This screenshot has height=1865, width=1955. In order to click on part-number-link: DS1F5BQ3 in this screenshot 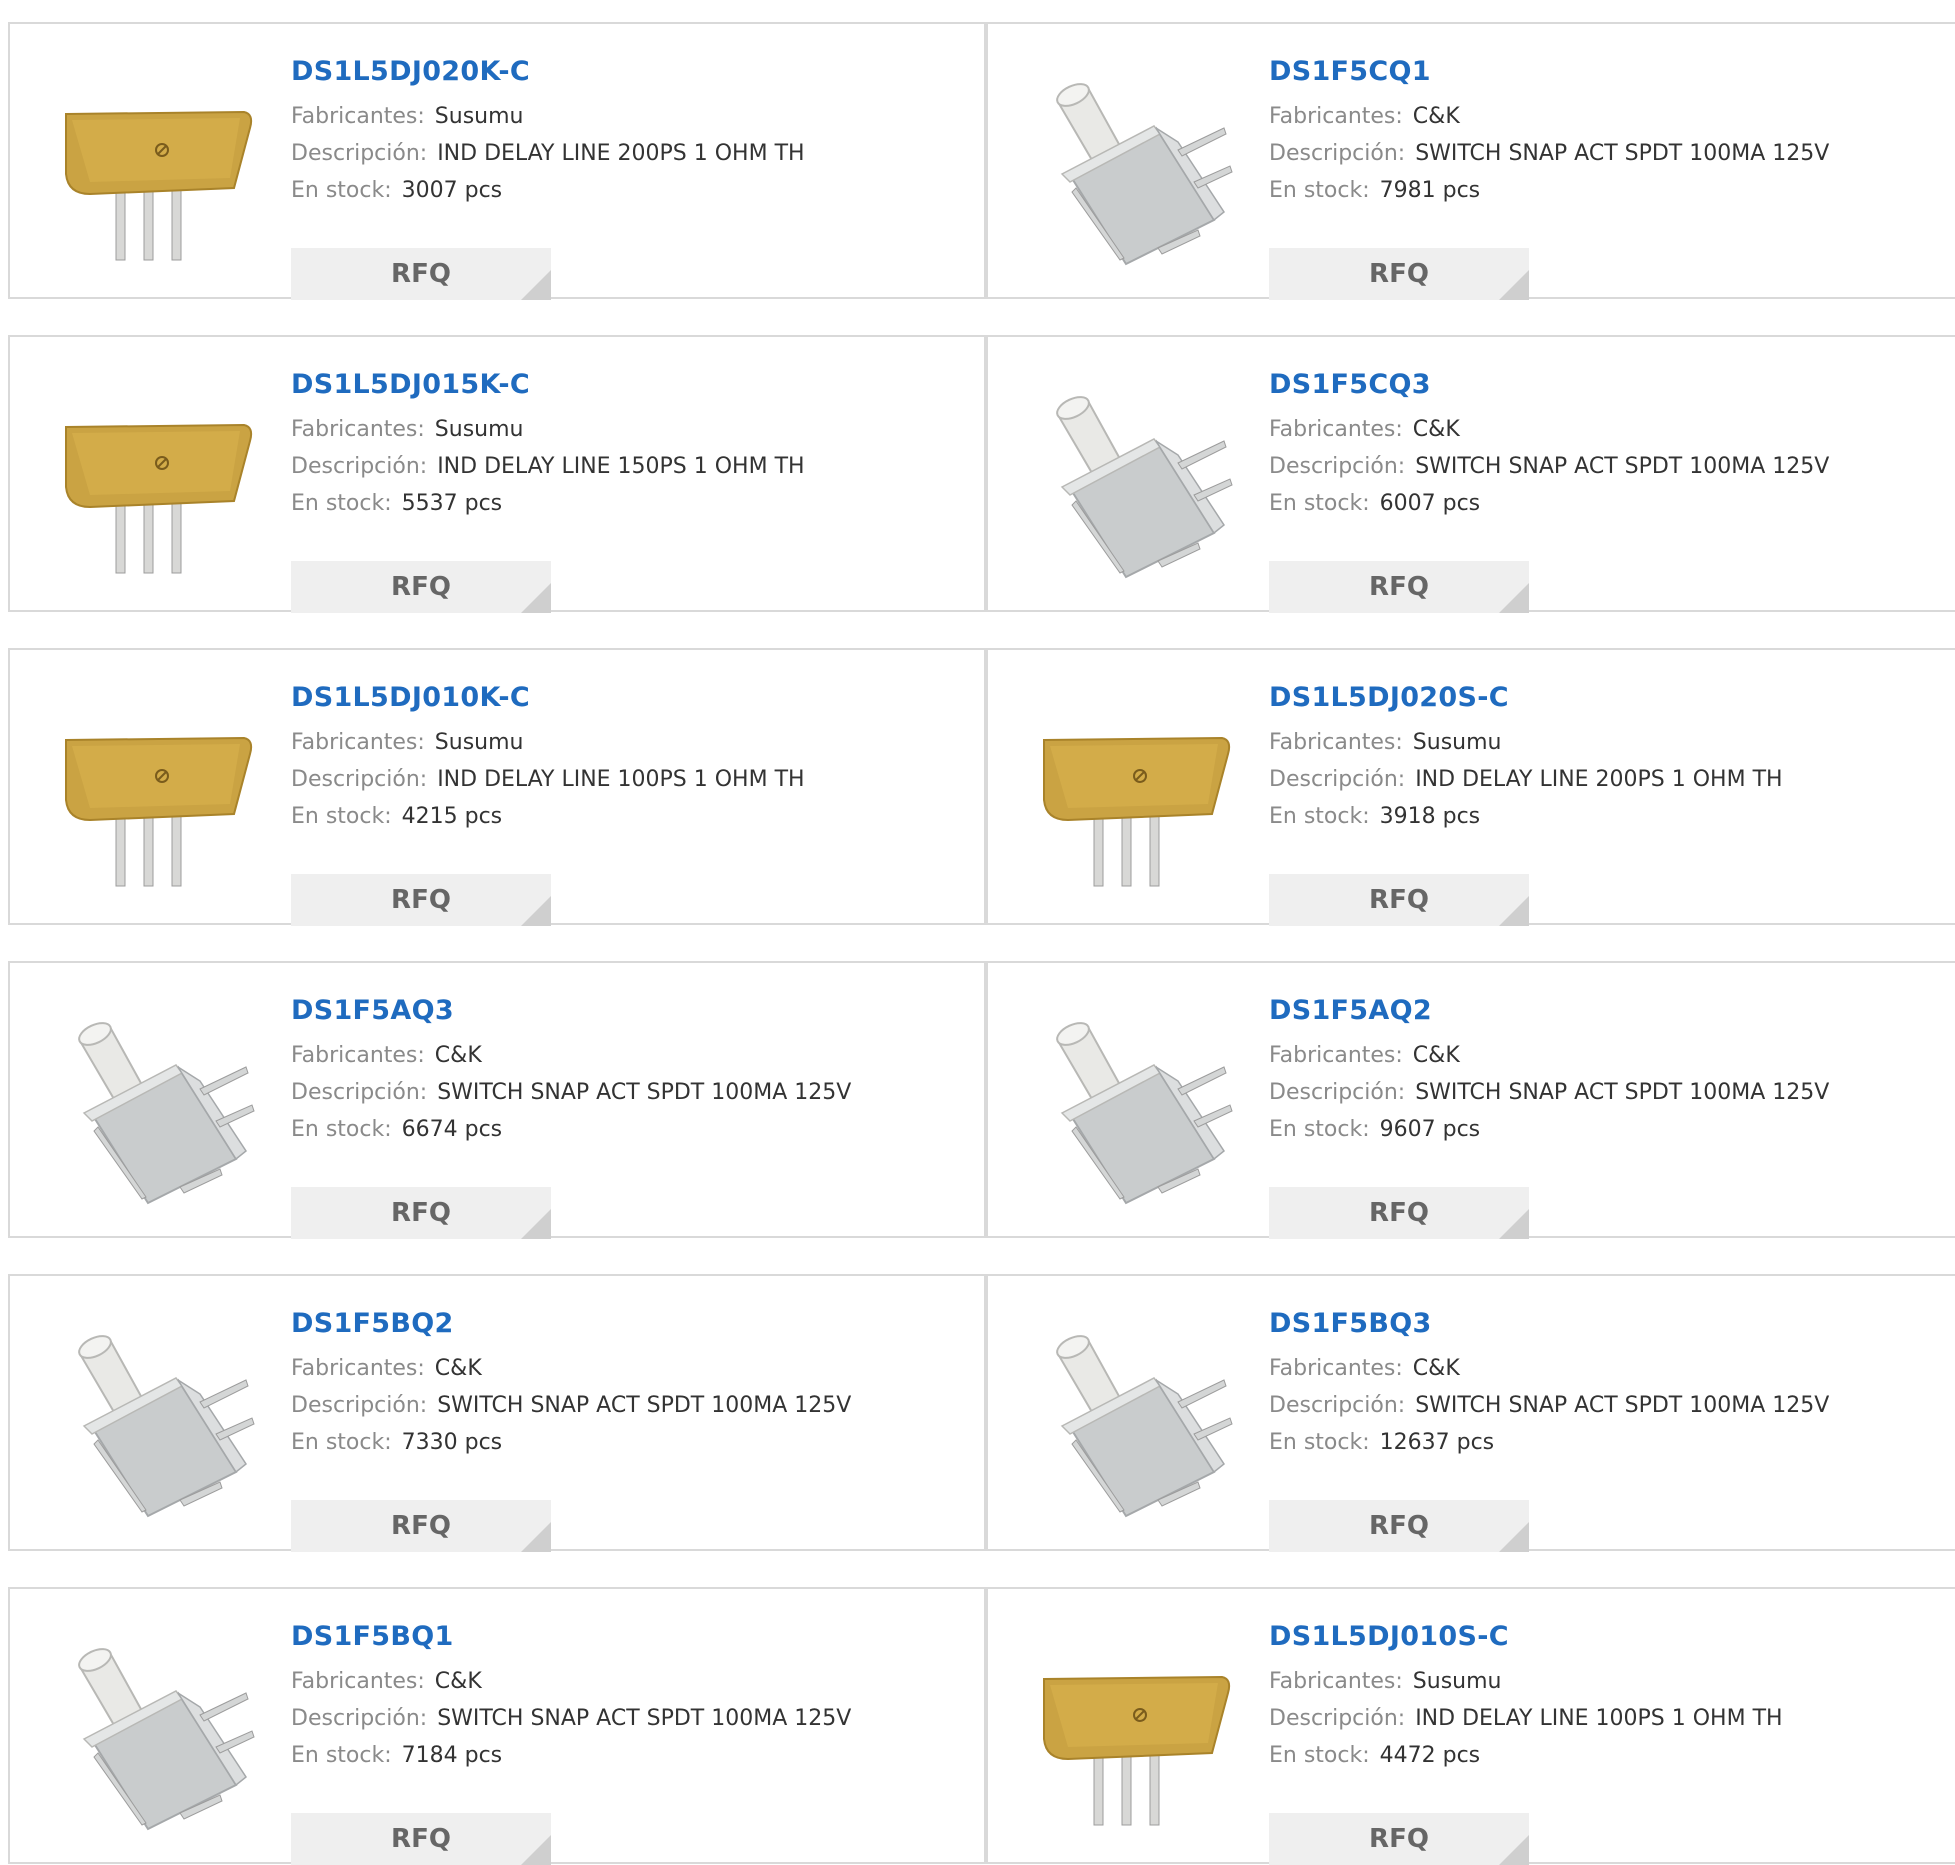, I will do `click(1549, 1324)`.